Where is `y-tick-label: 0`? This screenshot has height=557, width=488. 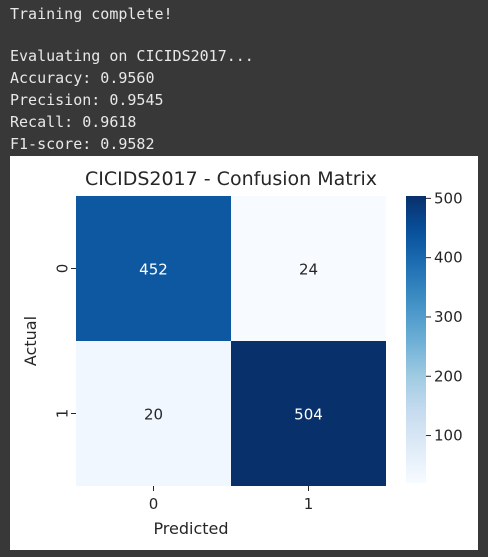
y-tick-label: 0 is located at coordinates (63, 269).